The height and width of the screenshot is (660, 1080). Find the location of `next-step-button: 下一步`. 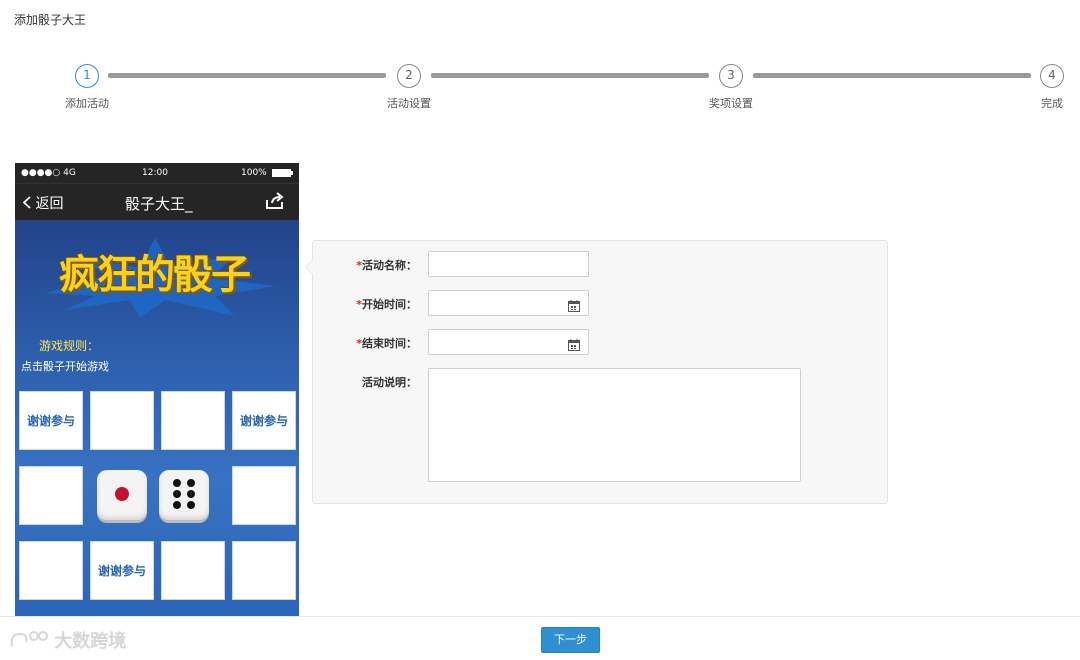

next-step-button: 下一步 is located at coordinates (570, 640).